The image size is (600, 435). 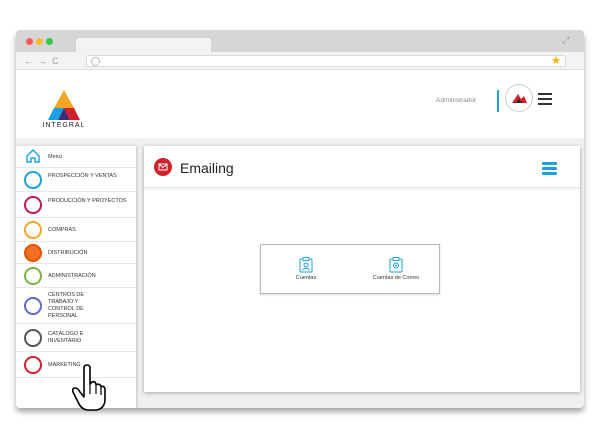 What do you see at coordinates (64, 105) in the screenshot?
I see `logo-mark-icon` at bounding box center [64, 105].